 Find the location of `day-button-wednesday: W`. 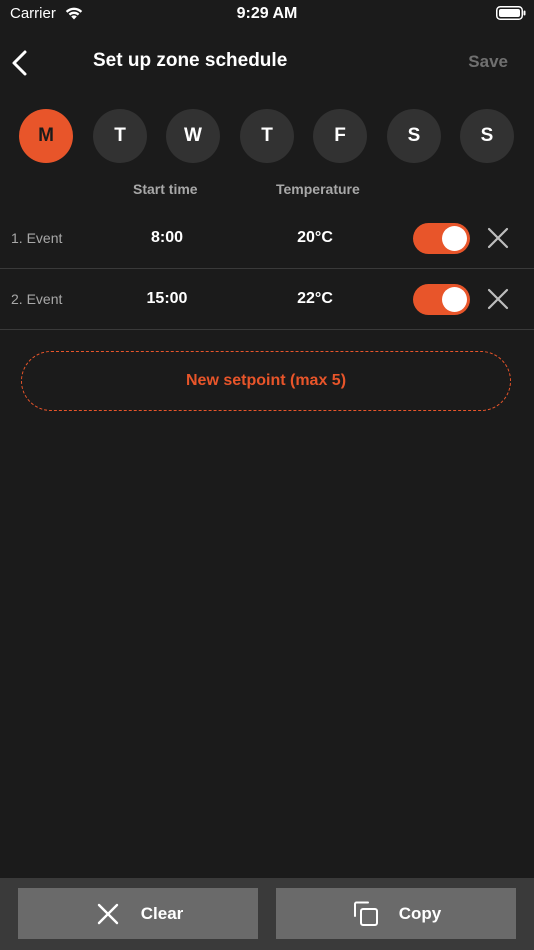

day-button-wednesday: W is located at coordinates (193, 136).